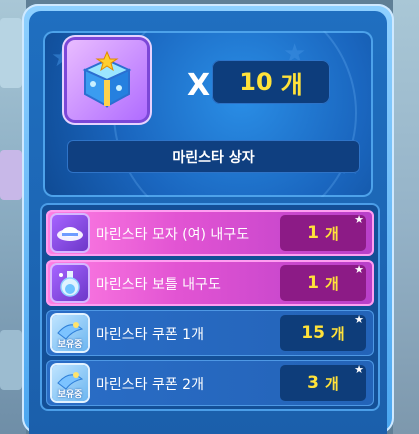 This screenshot has height=434, width=419. Describe the element at coordinates (213, 156) in the screenshot. I see `reward-item-name: 마린스타 상자` at that location.